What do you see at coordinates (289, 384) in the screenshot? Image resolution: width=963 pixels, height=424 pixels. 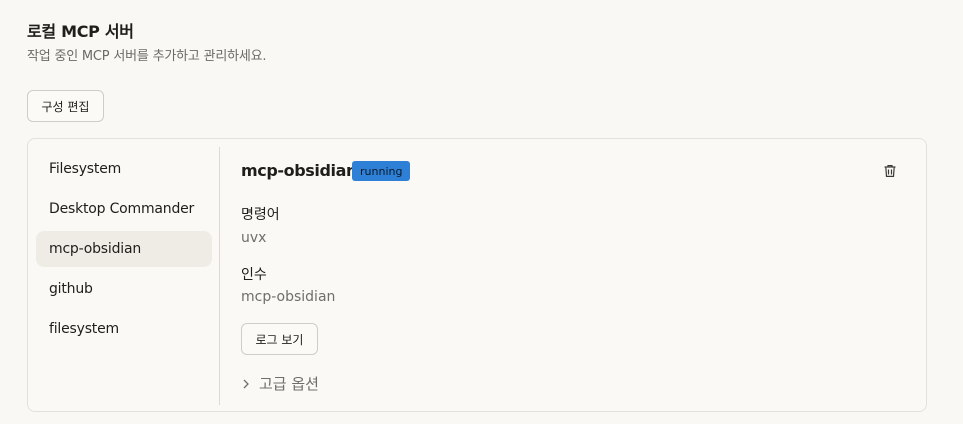 I see `advanced-options-label: 고급 옵션` at bounding box center [289, 384].